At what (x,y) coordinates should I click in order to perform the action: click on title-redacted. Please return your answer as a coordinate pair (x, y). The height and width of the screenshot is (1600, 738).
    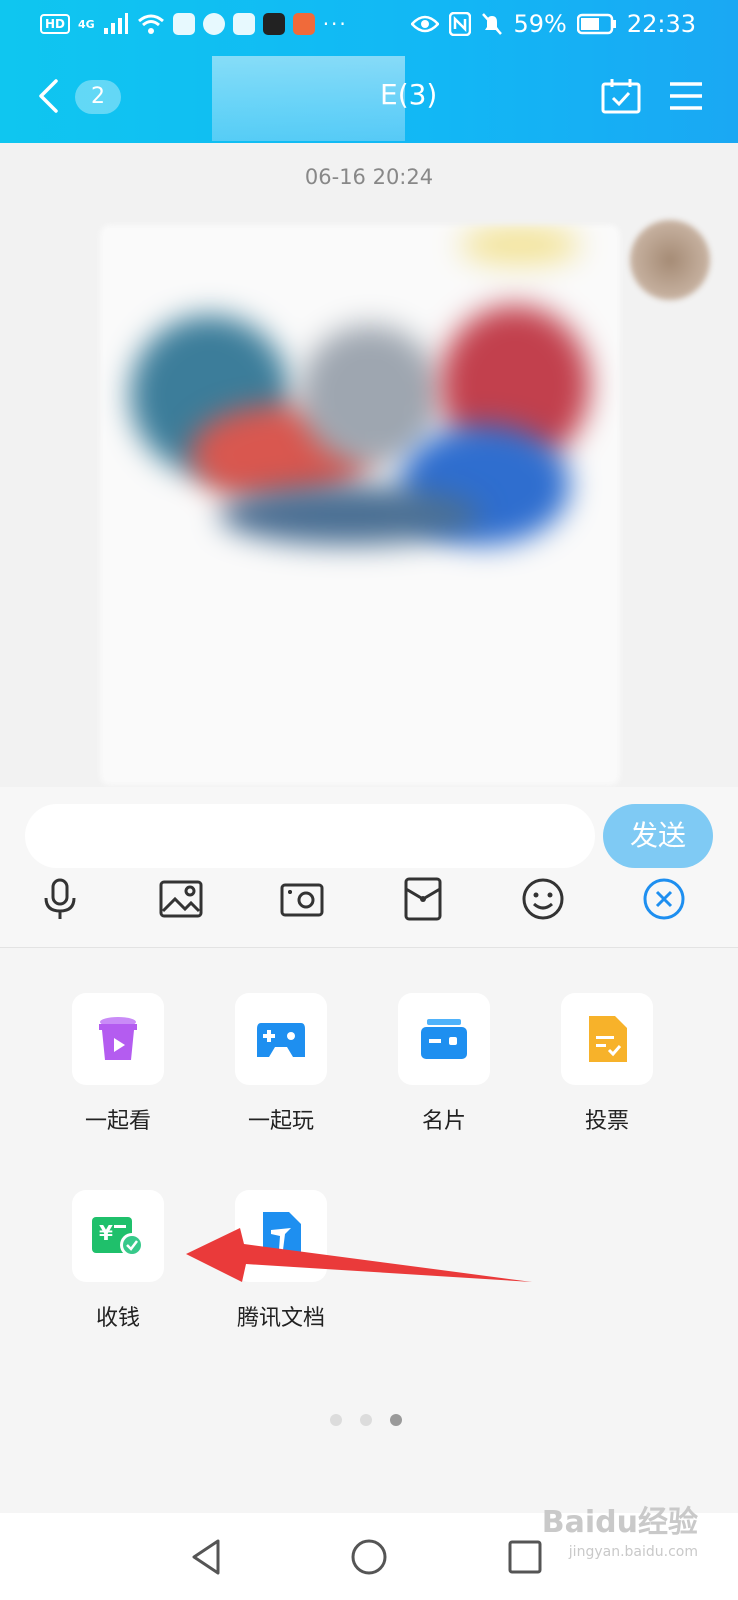
    Looking at the image, I should click on (308, 98).